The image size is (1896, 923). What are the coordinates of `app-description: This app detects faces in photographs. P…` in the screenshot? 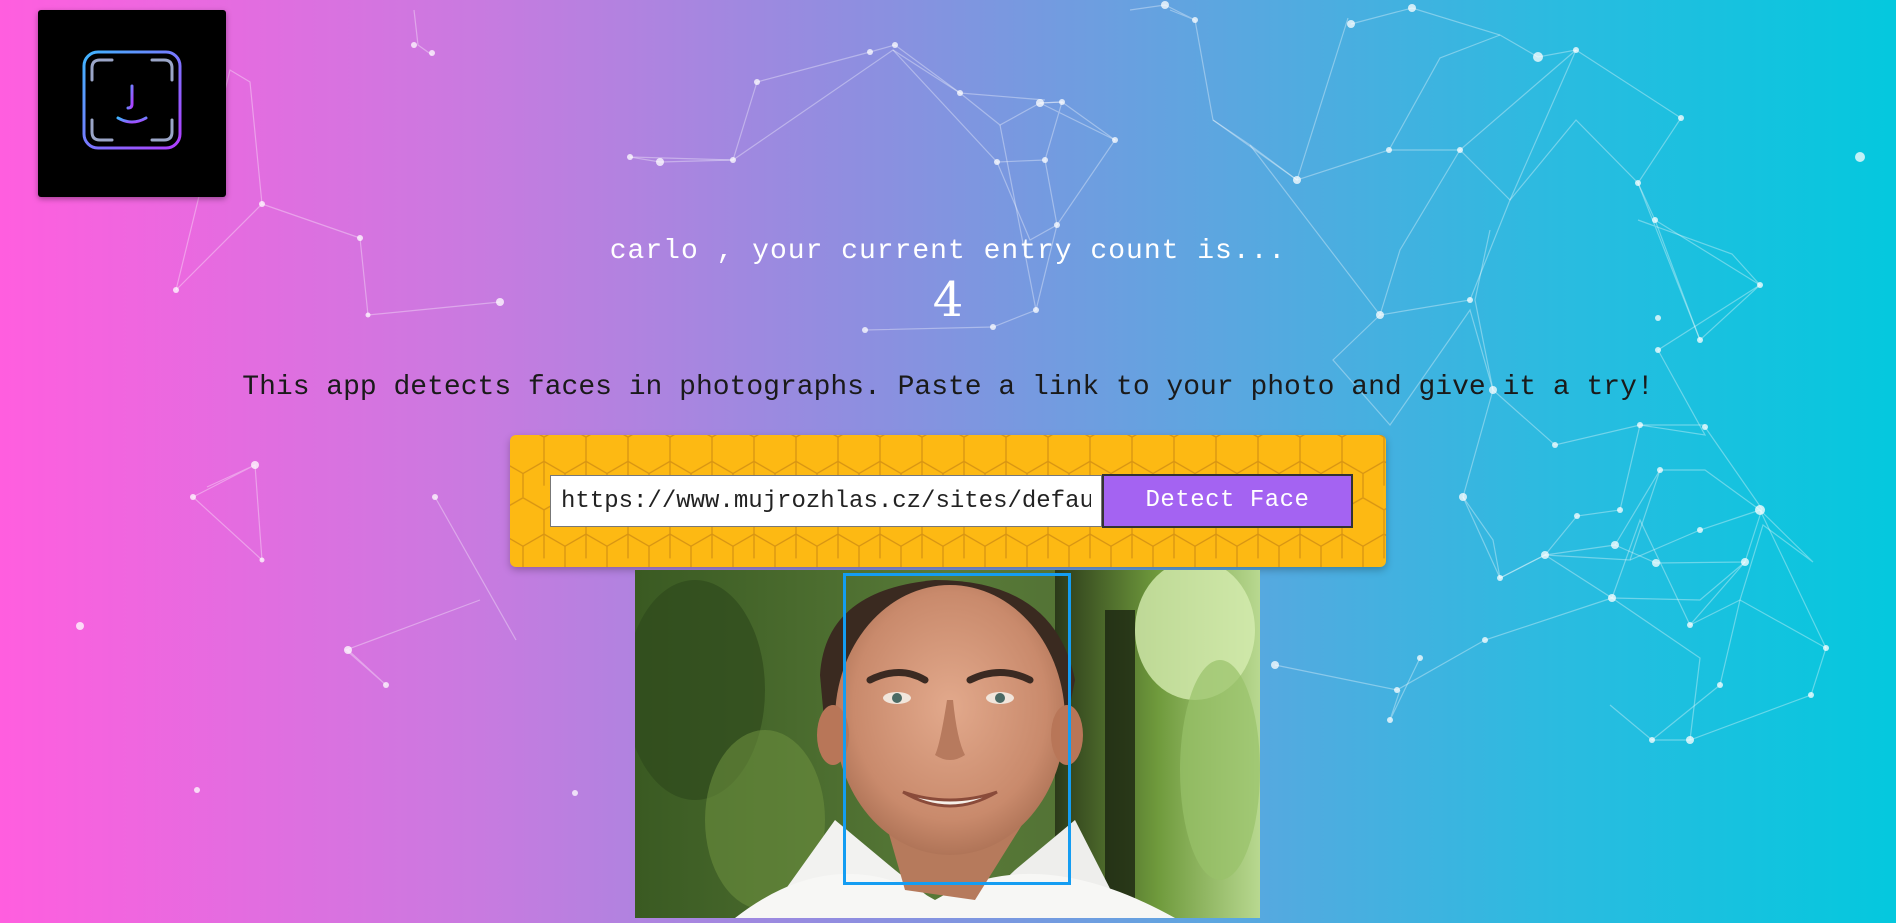 It's located at (948, 387).